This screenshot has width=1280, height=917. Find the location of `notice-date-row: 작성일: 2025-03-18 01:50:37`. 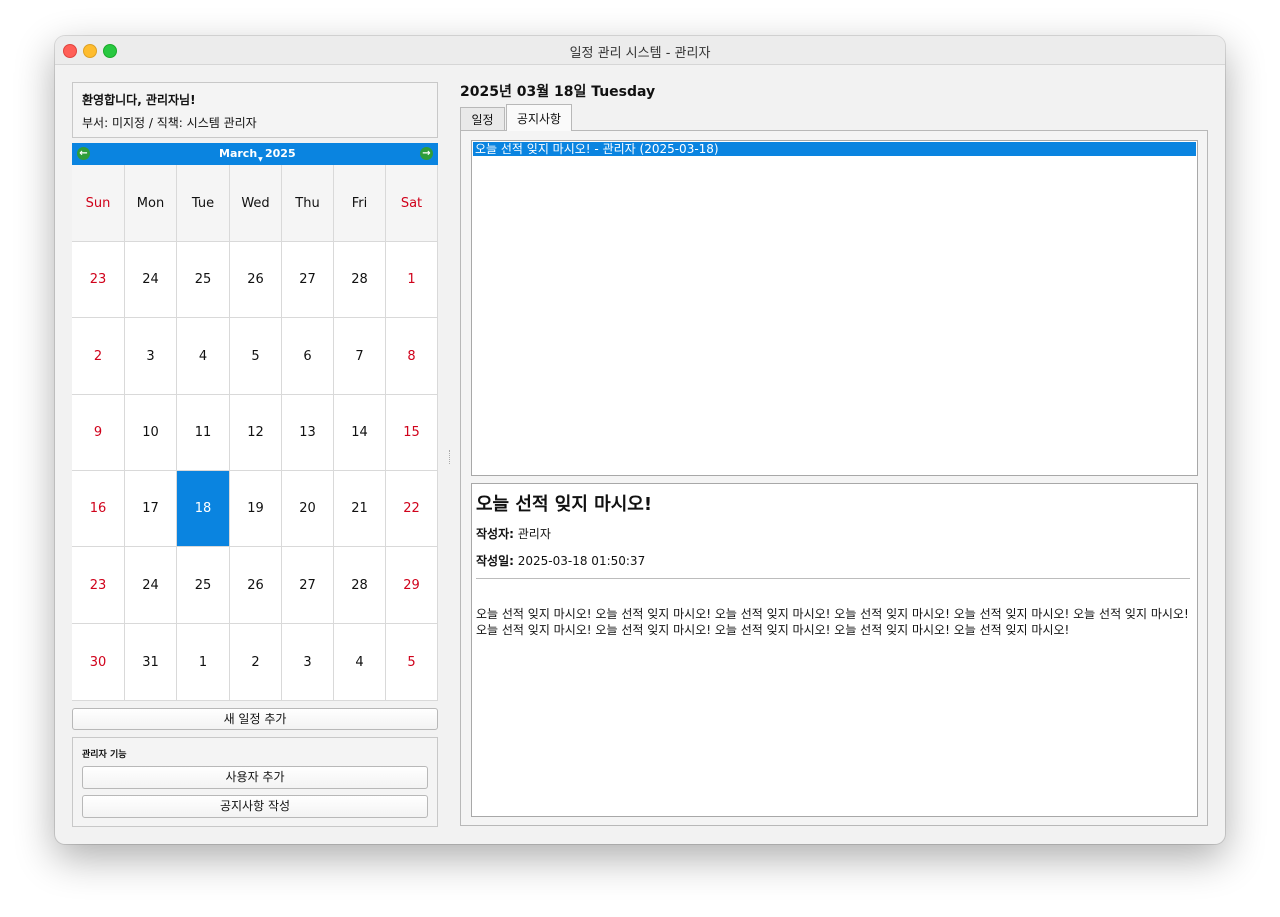

notice-date-row: 작성일: 2025-03-18 01:50:37 is located at coordinates (560, 560).